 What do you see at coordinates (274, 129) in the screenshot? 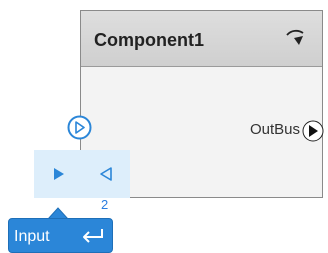
I see `outbus-port-label: OutBus` at bounding box center [274, 129].